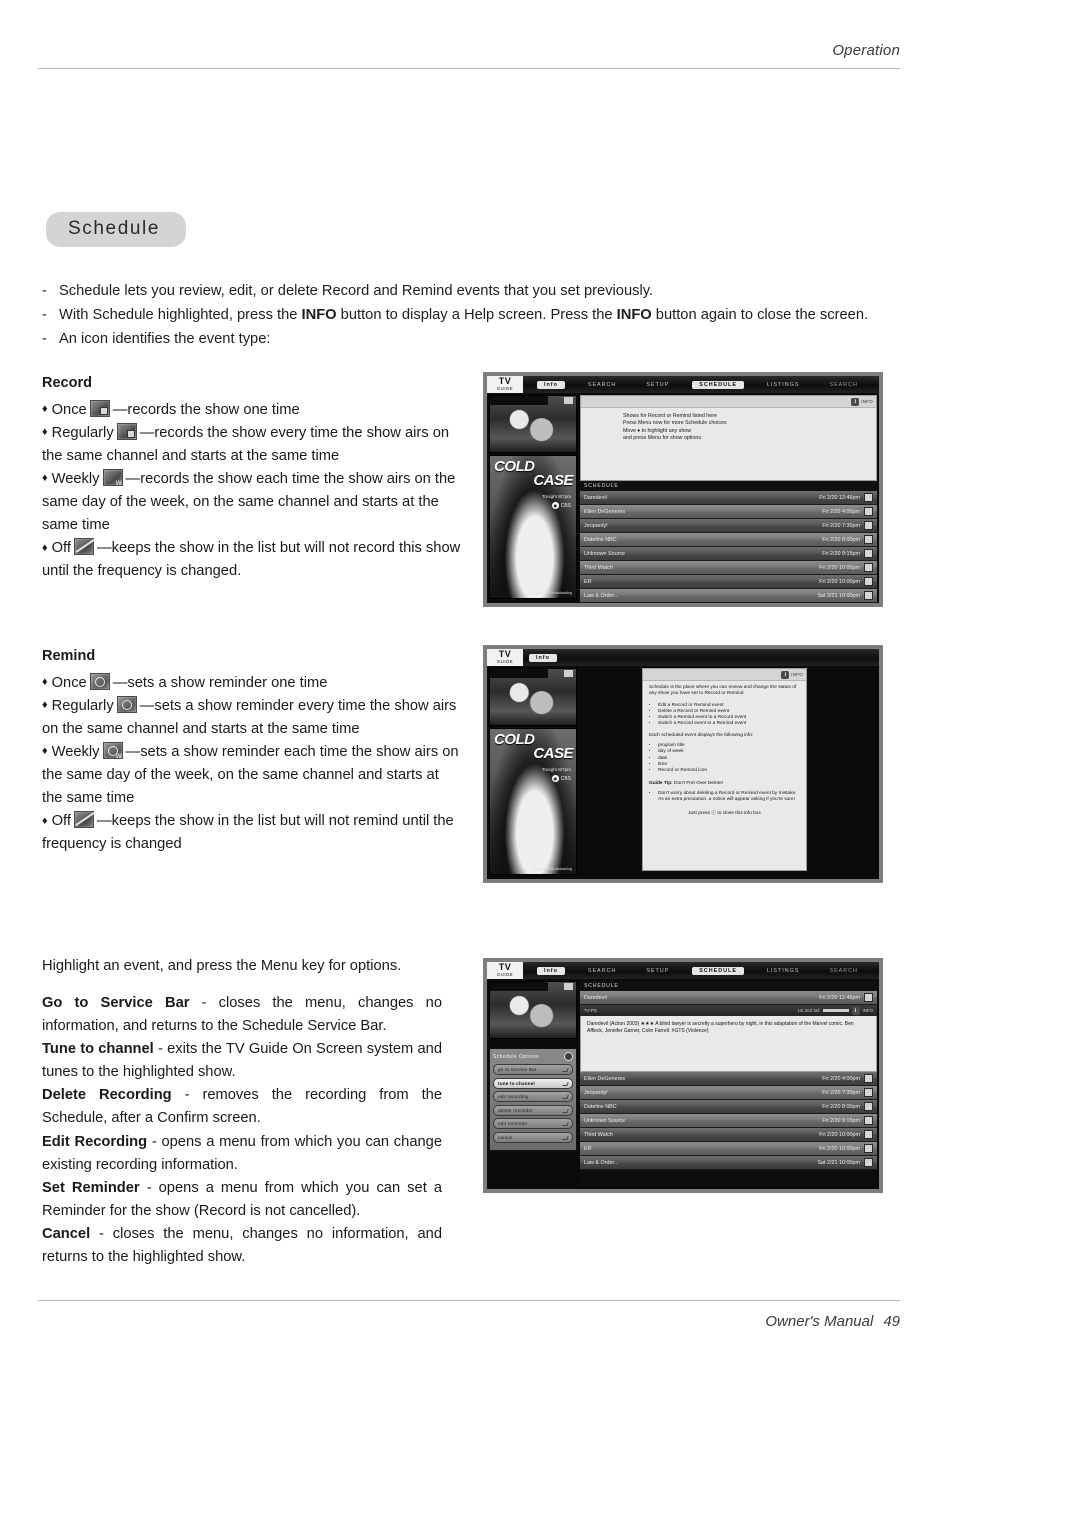  What do you see at coordinates (729, 724) in the screenshot?
I see `help-bullet: Switch a Record event to a Remind event` at bounding box center [729, 724].